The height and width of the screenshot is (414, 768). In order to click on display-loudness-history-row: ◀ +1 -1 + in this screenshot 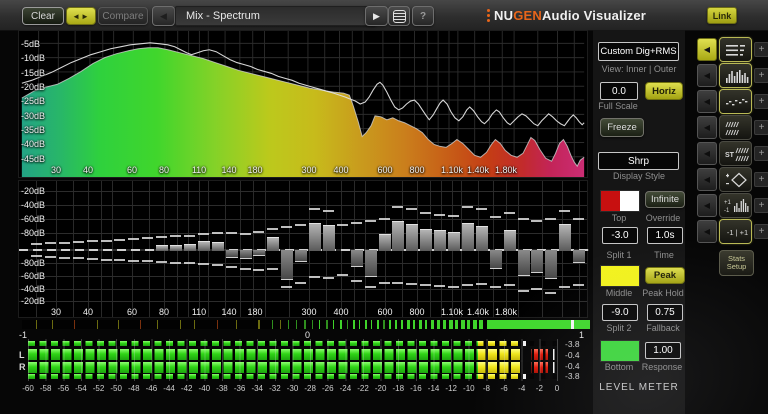, I will do `click(731, 205)`.